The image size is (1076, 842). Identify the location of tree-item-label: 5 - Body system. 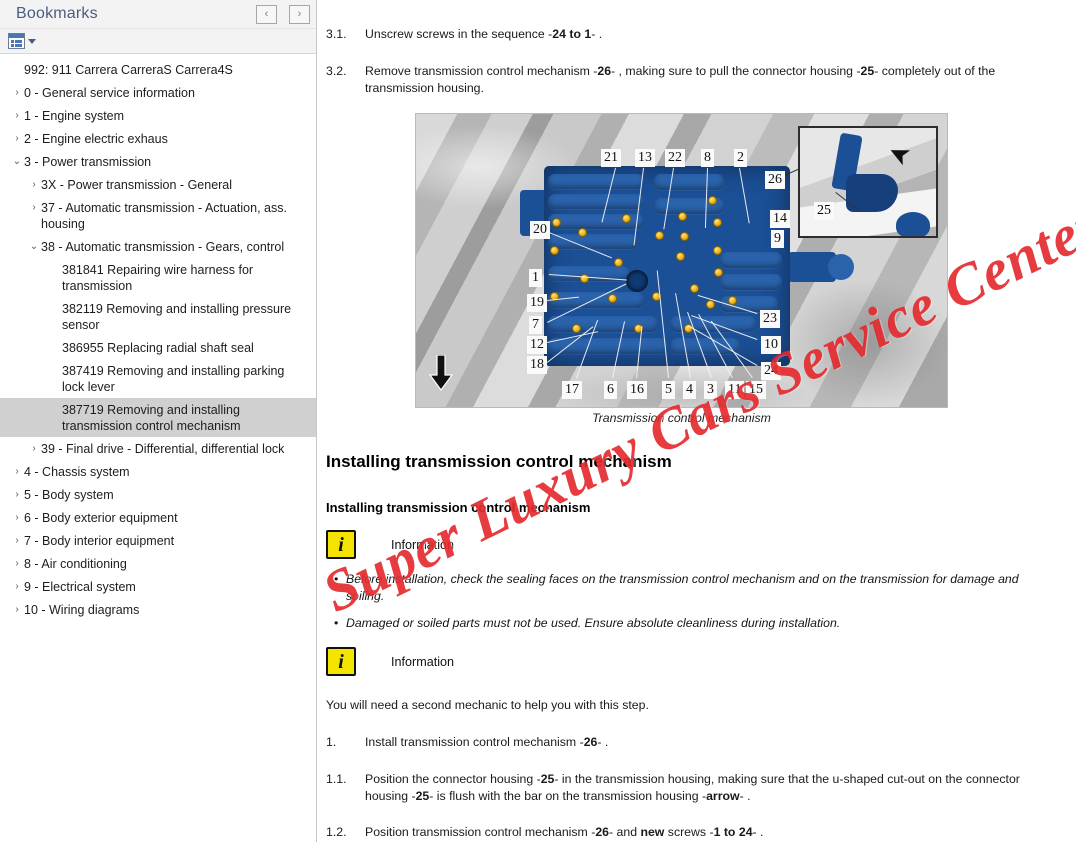
(69, 494).